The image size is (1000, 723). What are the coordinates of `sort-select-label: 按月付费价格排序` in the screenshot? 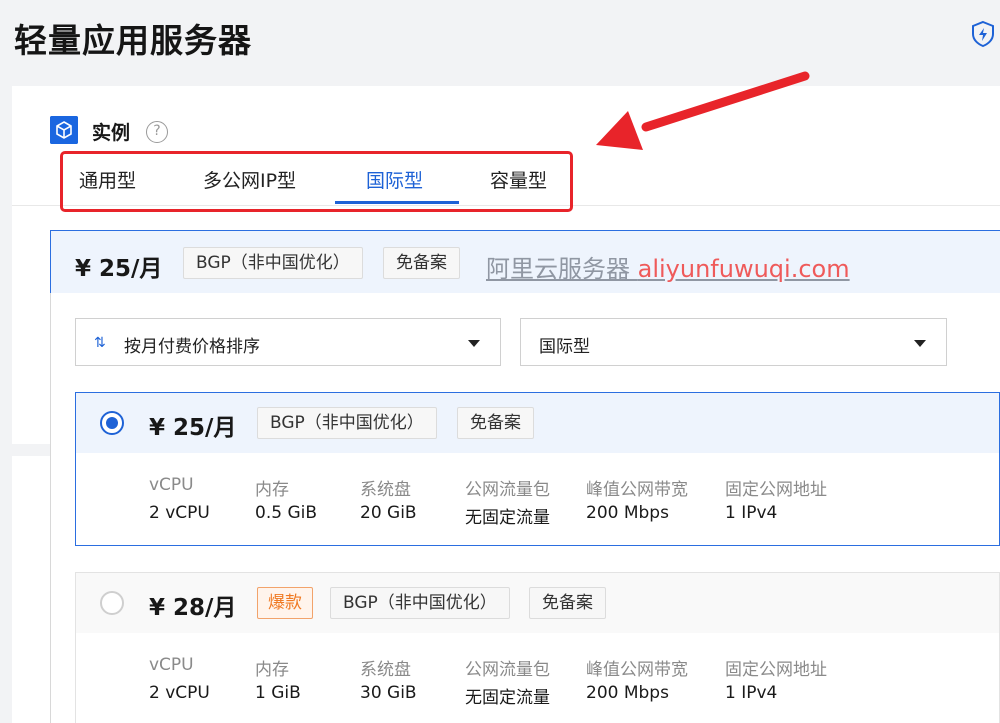 It's located at (192, 347).